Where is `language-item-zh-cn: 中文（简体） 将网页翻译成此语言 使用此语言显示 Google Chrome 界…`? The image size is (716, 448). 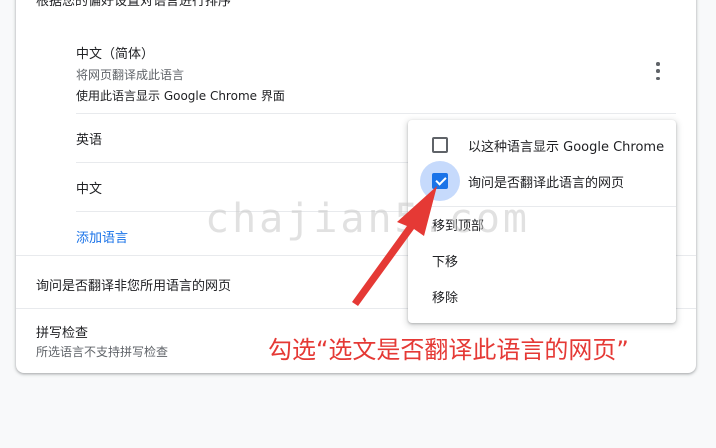
language-item-zh-cn: 中文（简体） 将网页翻译成此语言 使用此语言显示 Google Chrome 界… is located at coordinates (376, 73).